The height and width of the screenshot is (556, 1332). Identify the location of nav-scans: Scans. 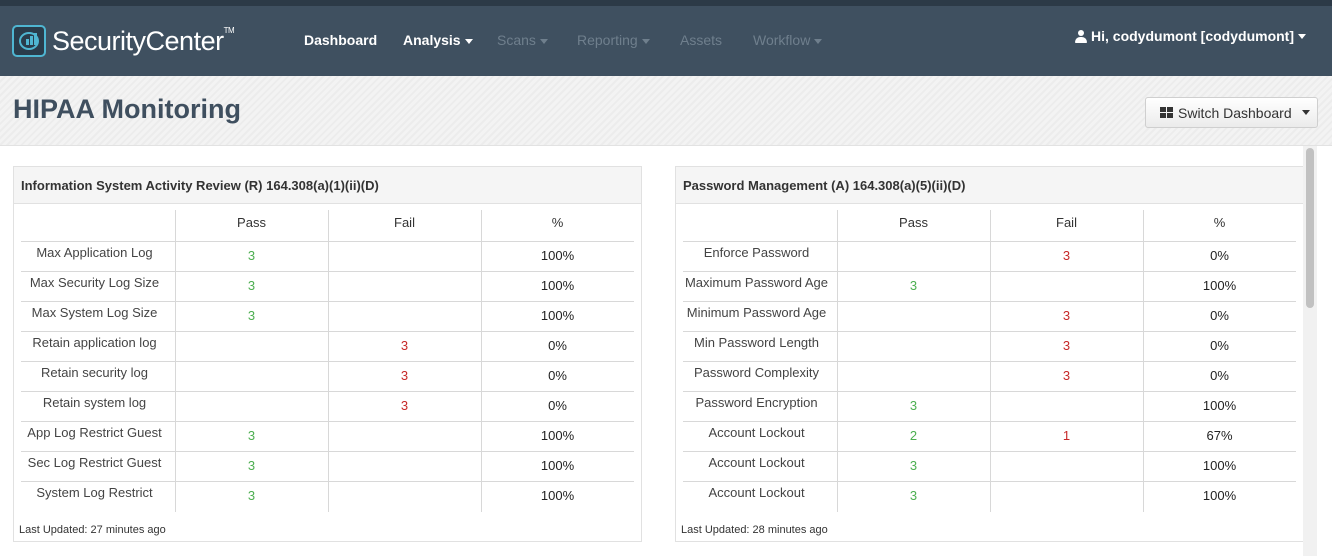
(522, 40).